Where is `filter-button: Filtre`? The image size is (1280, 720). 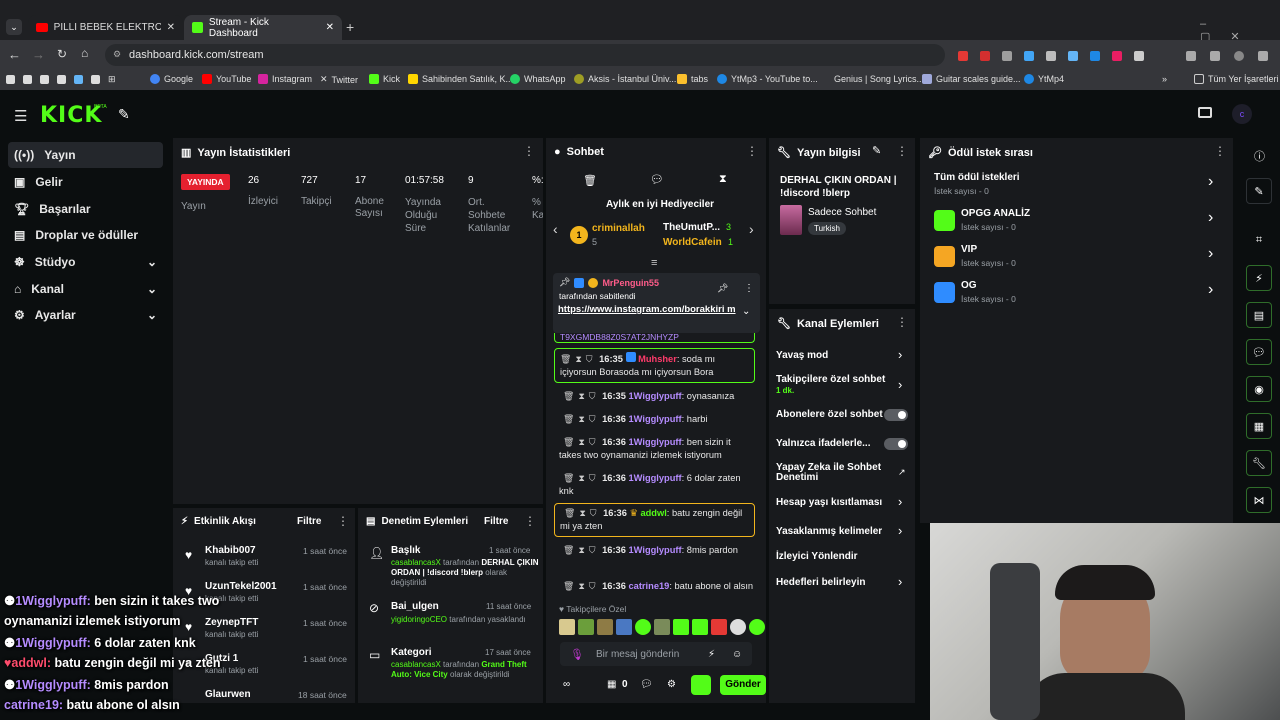 filter-button: Filtre is located at coordinates (496, 521).